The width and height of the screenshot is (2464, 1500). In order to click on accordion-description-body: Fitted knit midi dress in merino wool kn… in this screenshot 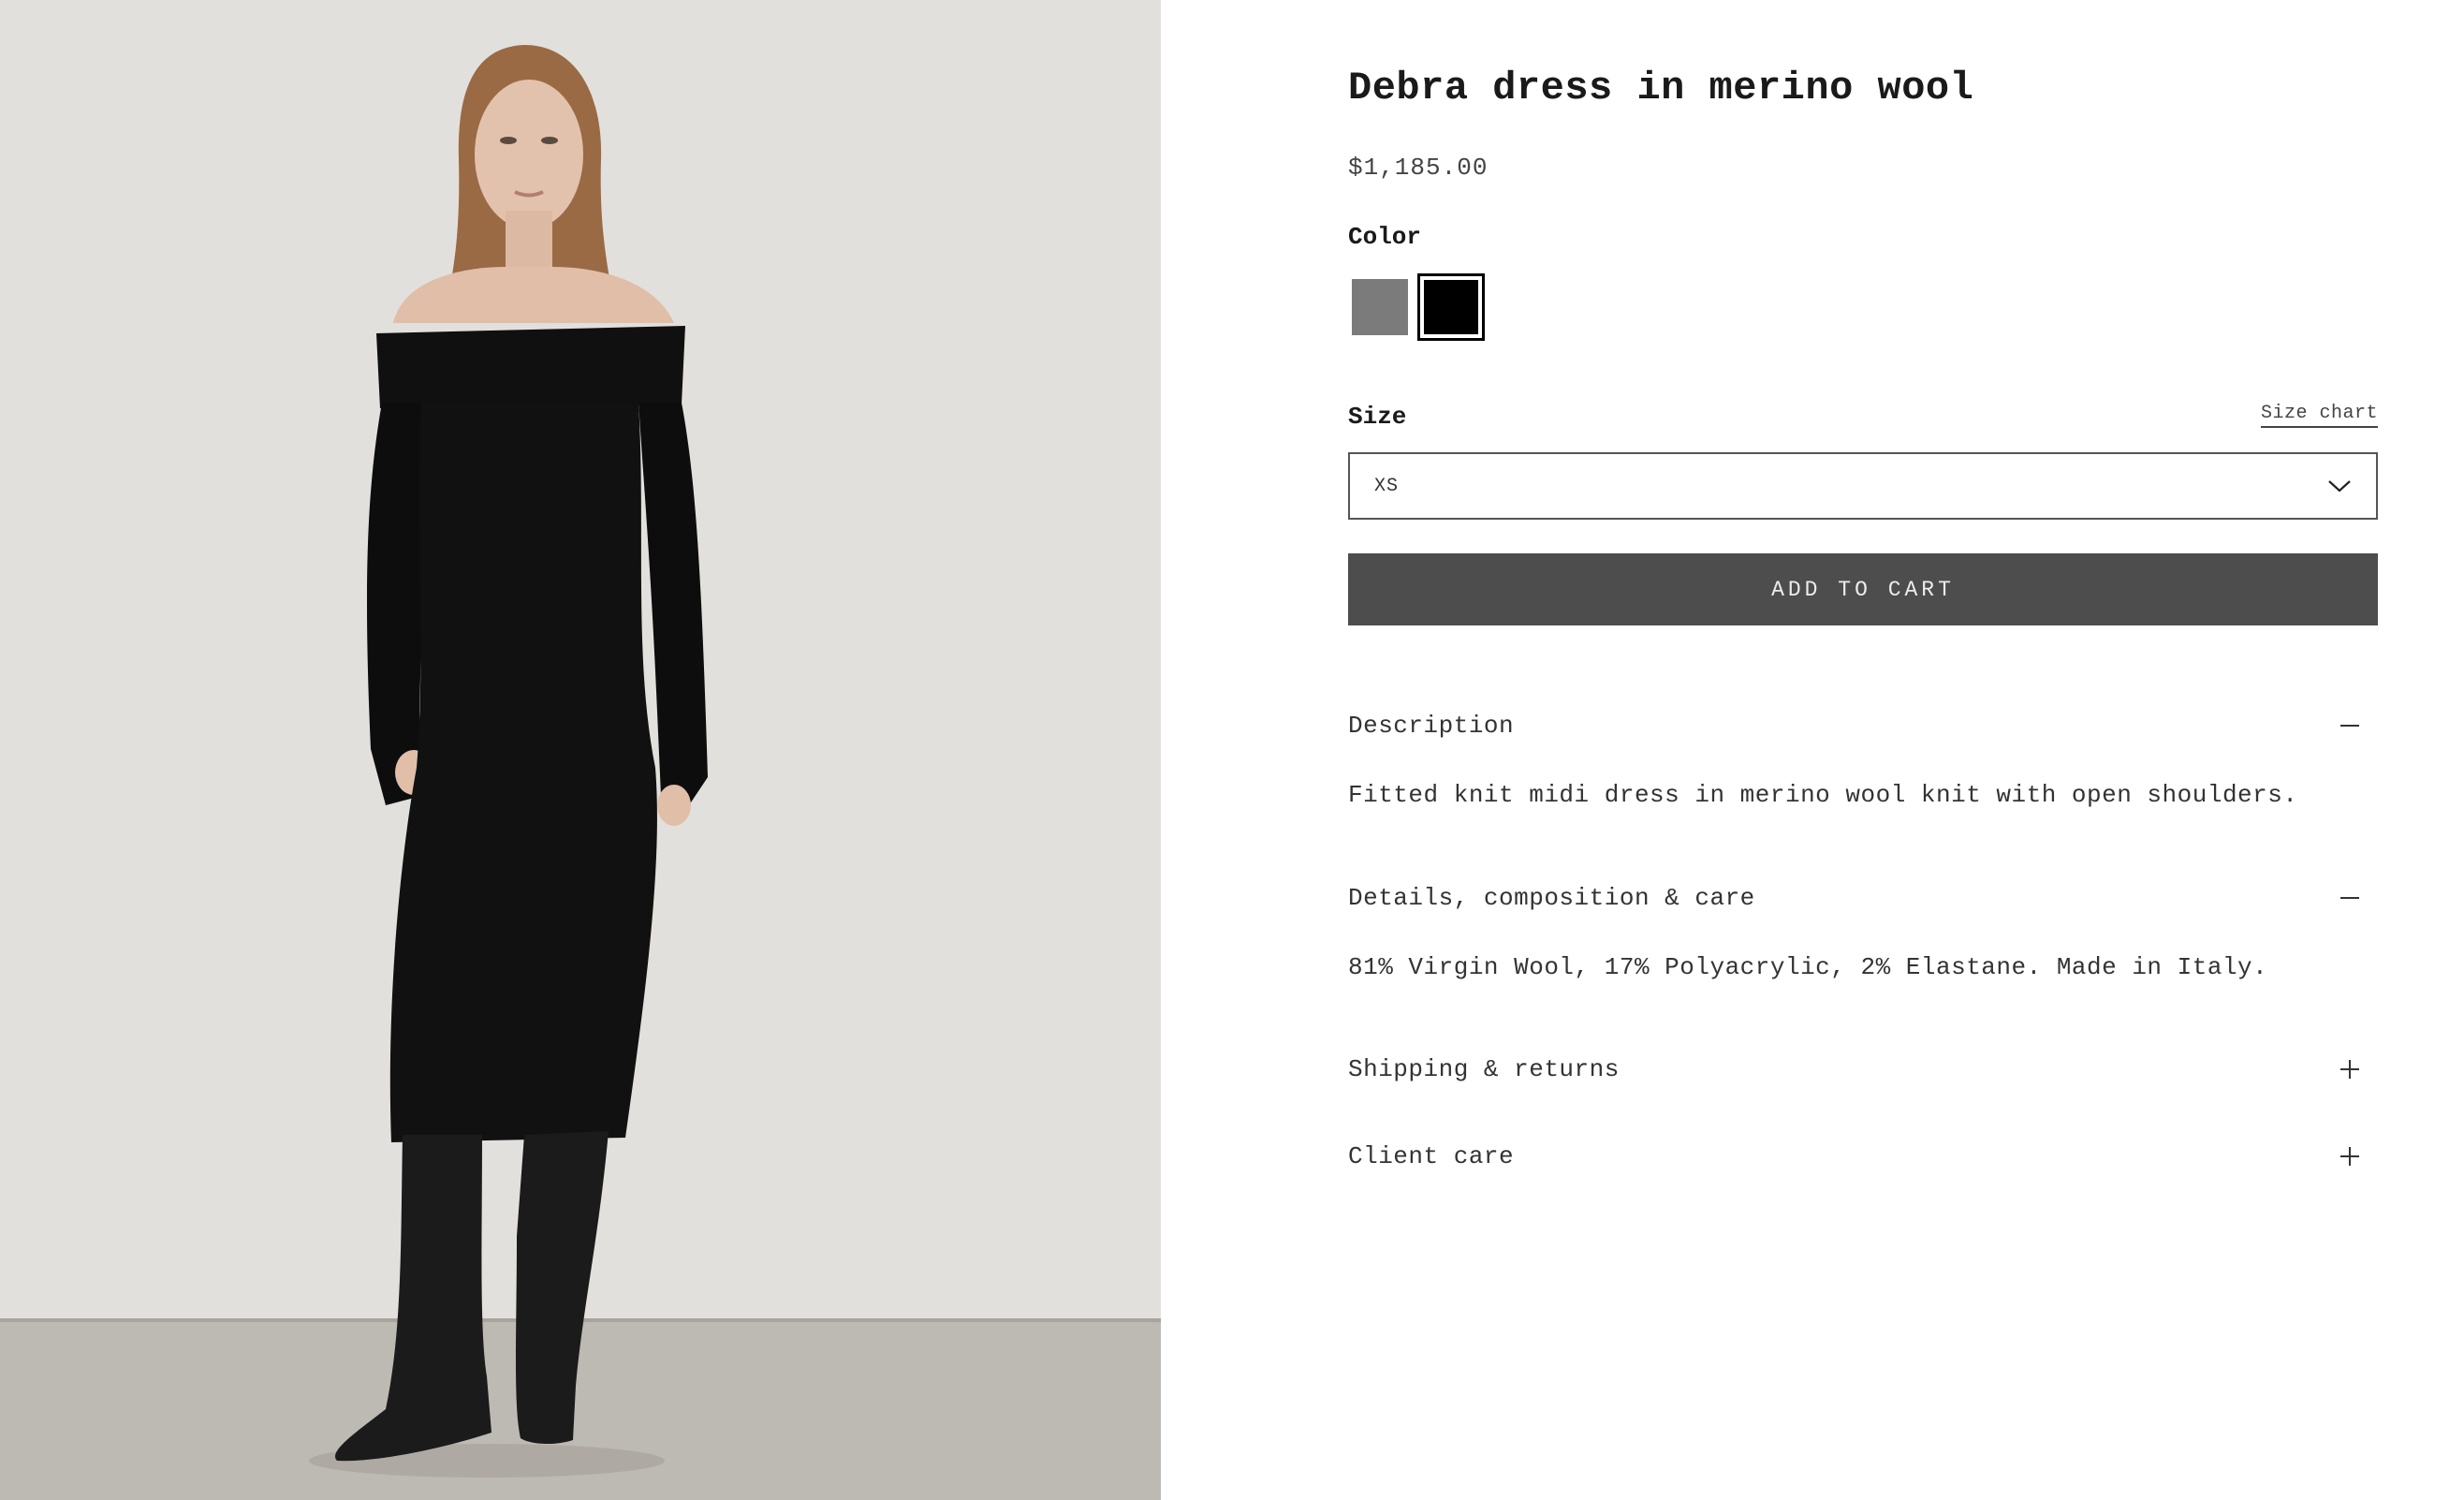, I will do `click(1823, 795)`.